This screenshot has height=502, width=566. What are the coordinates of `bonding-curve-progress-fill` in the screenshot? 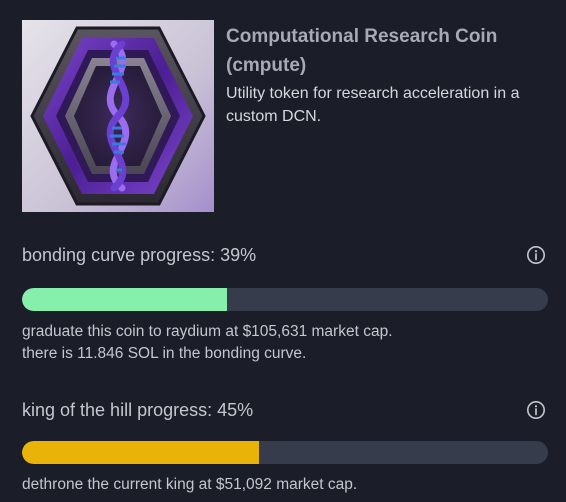 It's located at (125, 299).